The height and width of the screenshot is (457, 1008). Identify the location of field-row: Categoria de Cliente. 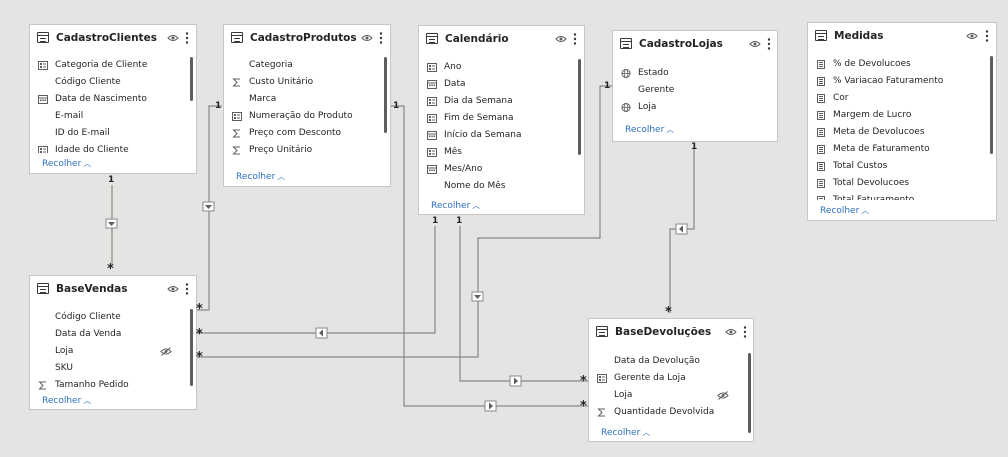
(113, 65).